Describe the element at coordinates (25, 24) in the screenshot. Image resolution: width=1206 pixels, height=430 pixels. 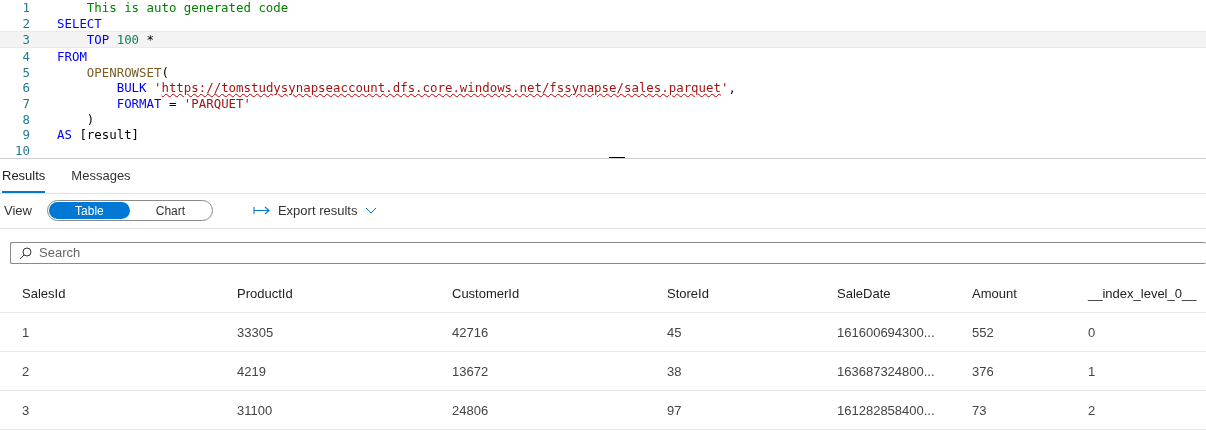
I see `line-number: 2` at that location.